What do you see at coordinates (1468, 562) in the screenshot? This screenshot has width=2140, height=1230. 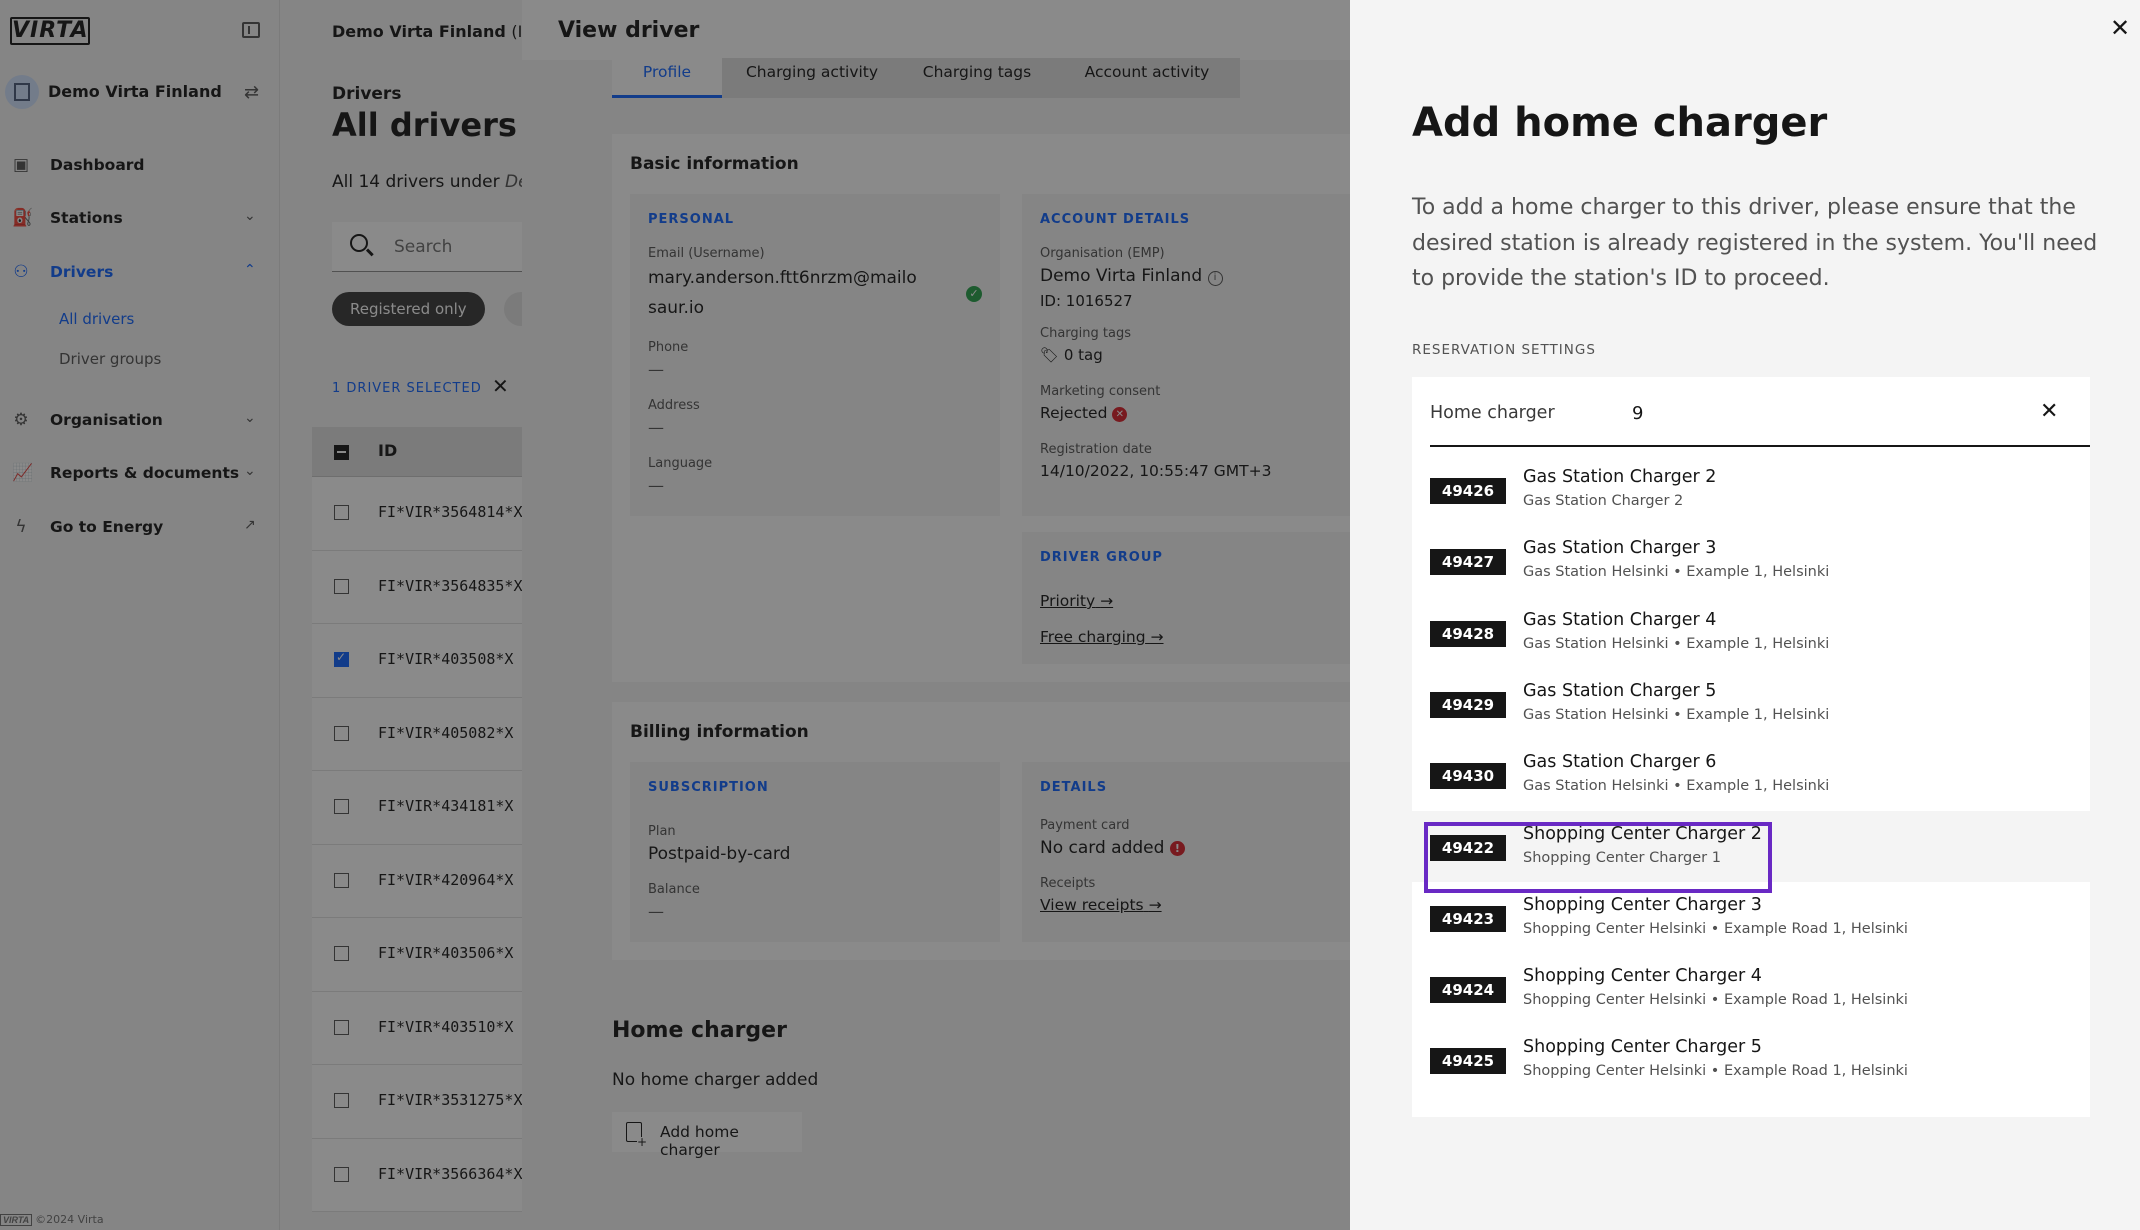 I see `charger-id-badge: 49427` at bounding box center [1468, 562].